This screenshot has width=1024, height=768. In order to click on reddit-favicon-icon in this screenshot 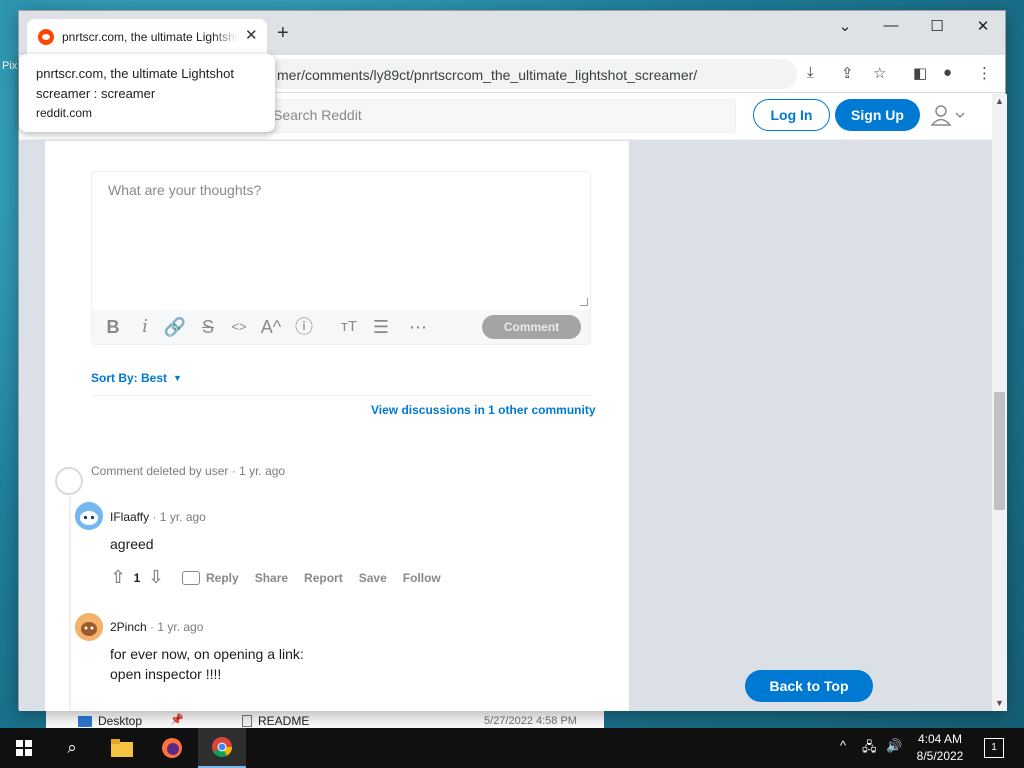, I will do `click(46, 37)`.